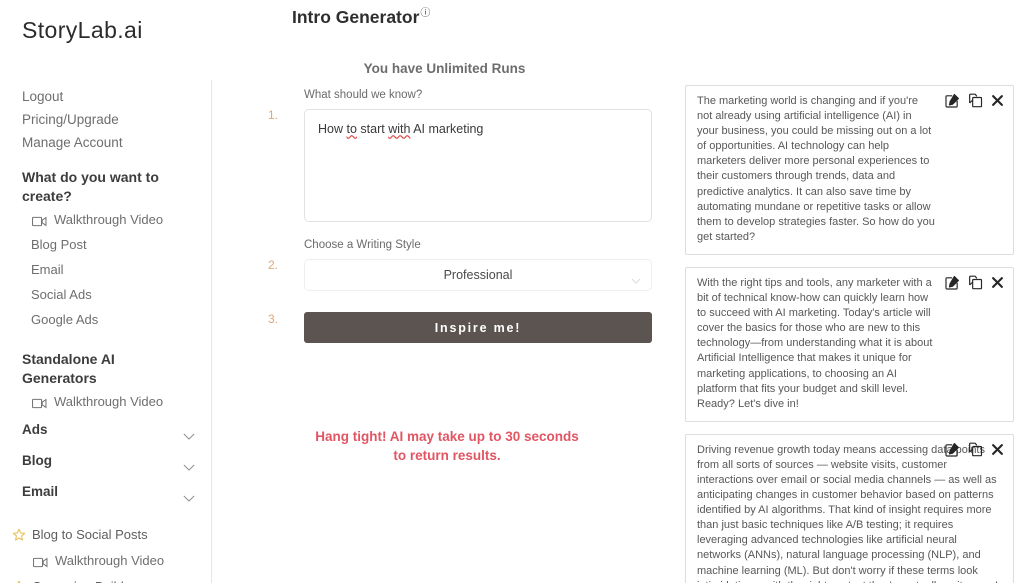  I want to click on textarea-value-pre: How, so click(332, 129).